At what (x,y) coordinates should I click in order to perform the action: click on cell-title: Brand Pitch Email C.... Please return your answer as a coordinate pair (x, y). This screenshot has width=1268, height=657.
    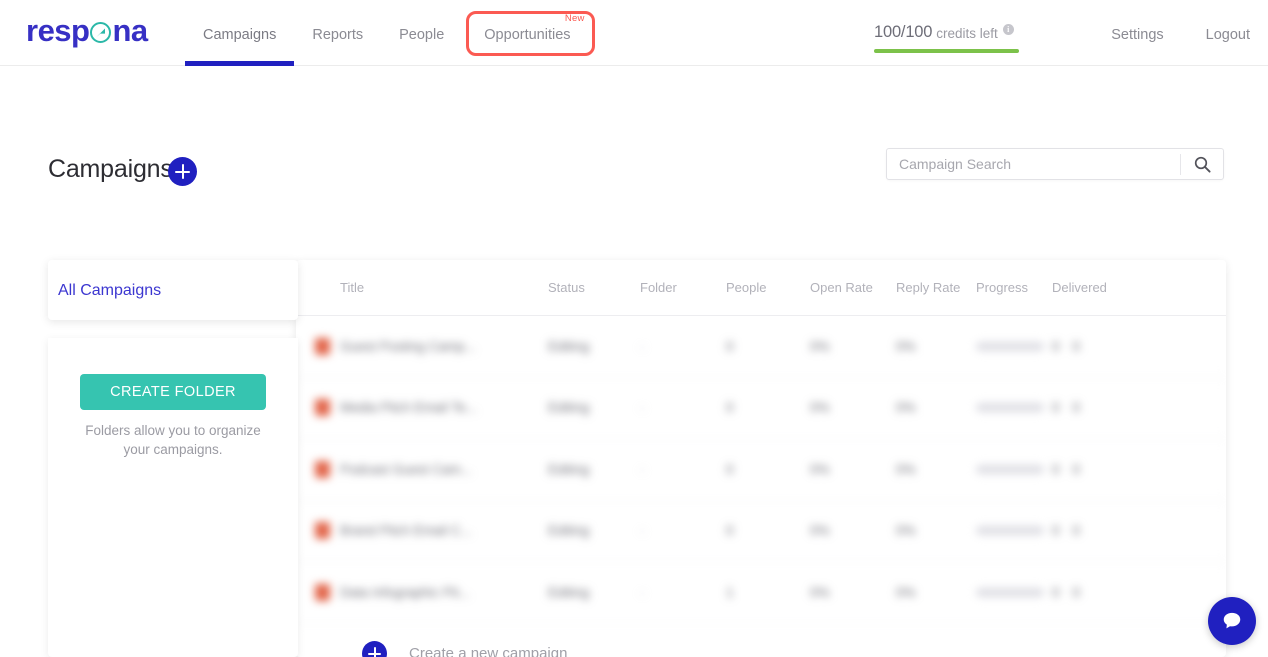
    Looking at the image, I should click on (406, 531).